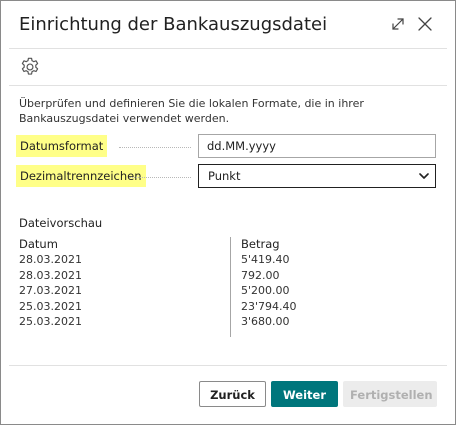  What do you see at coordinates (62, 146) in the screenshot?
I see `date-format-label: Datumsformat` at bounding box center [62, 146].